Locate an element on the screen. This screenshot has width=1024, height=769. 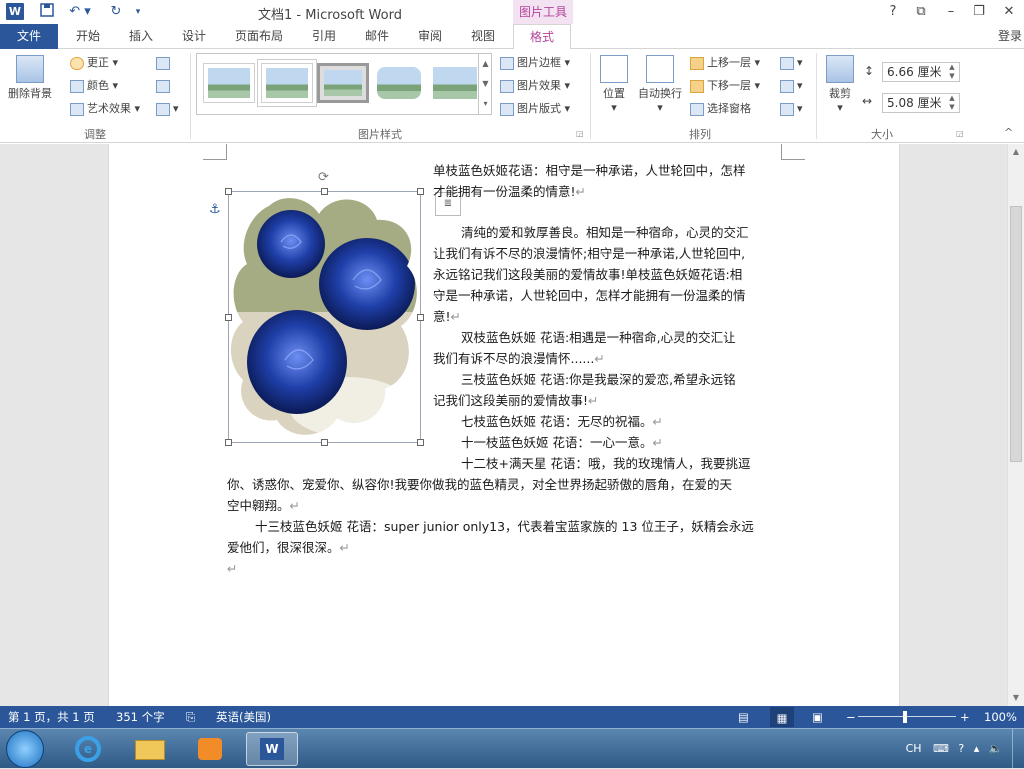
word-app-icon: W is located at coordinates (15, 11).